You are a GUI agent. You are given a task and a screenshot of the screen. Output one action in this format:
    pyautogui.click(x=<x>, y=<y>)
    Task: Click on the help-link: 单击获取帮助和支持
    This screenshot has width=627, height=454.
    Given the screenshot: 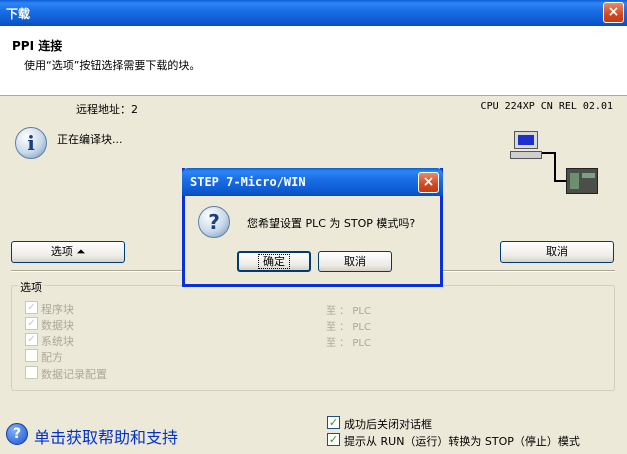 What is the action you would take?
    pyautogui.click(x=106, y=436)
    